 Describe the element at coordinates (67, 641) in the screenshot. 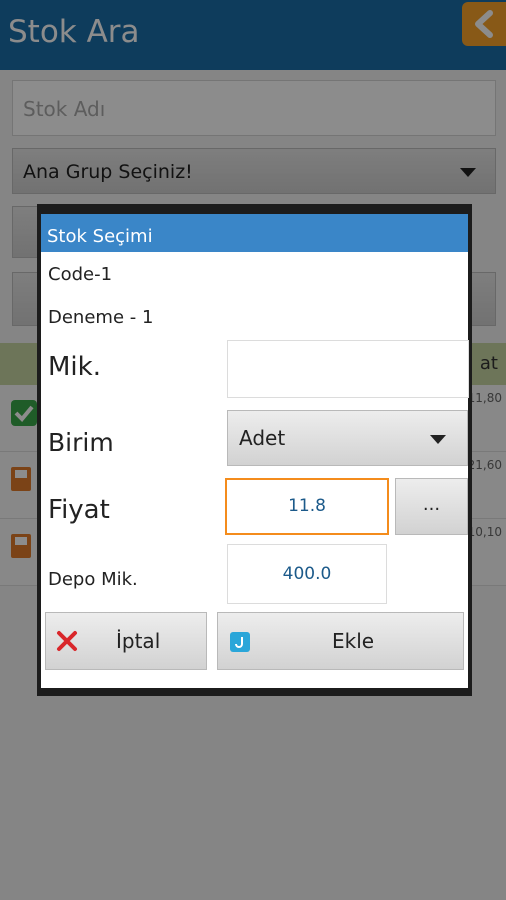

I see `close-icon` at that location.